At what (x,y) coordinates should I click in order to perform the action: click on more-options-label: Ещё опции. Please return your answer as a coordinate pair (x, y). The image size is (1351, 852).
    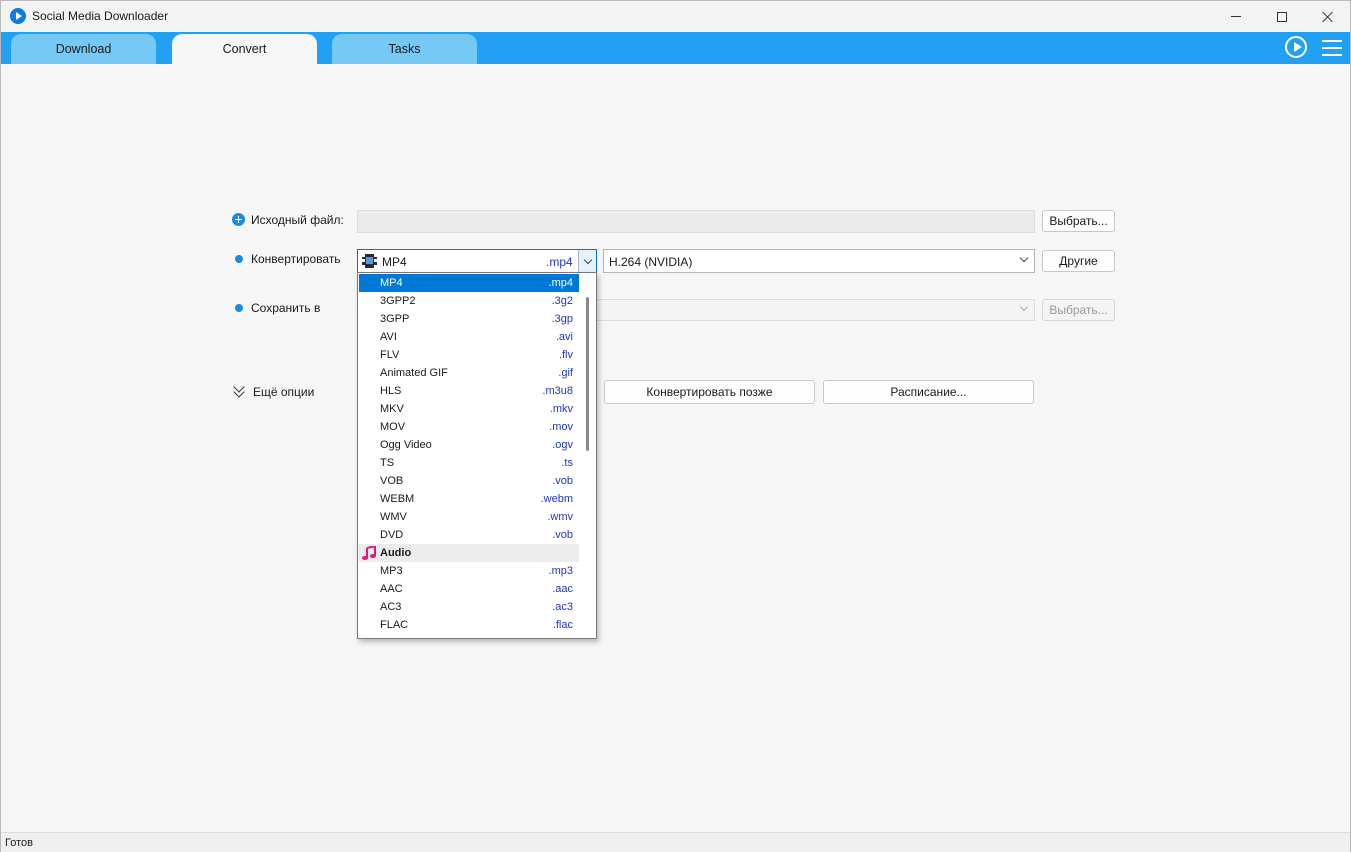
    Looking at the image, I should click on (284, 392).